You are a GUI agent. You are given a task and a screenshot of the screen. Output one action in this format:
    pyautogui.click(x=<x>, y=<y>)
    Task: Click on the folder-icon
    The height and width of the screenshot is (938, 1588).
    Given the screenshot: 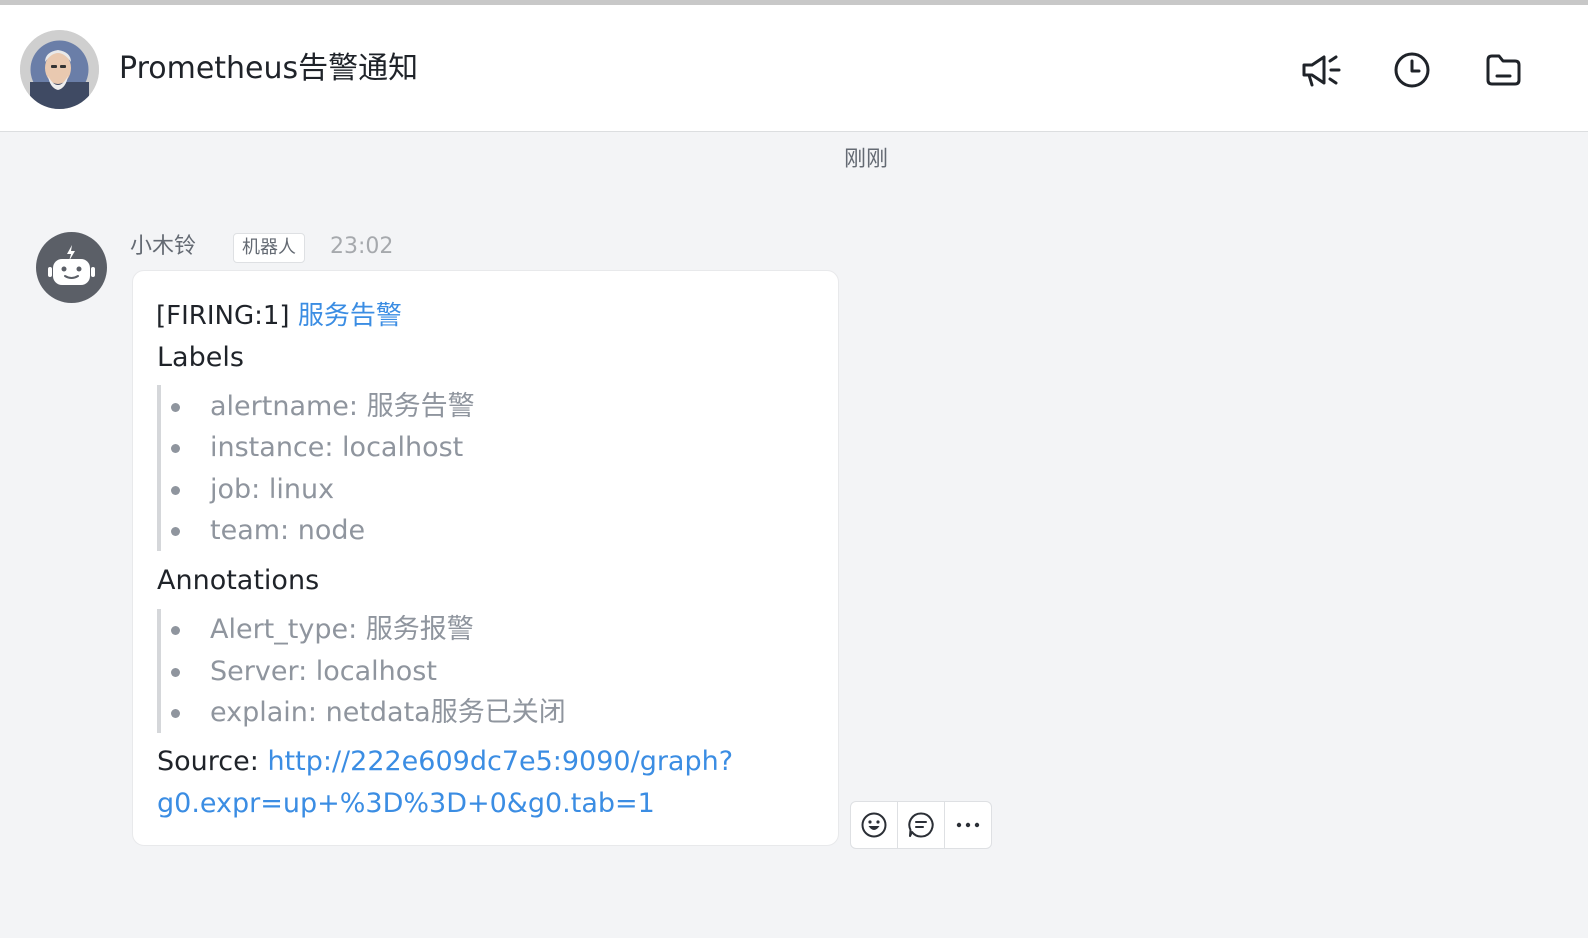 What is the action you would take?
    pyautogui.click(x=1503, y=70)
    